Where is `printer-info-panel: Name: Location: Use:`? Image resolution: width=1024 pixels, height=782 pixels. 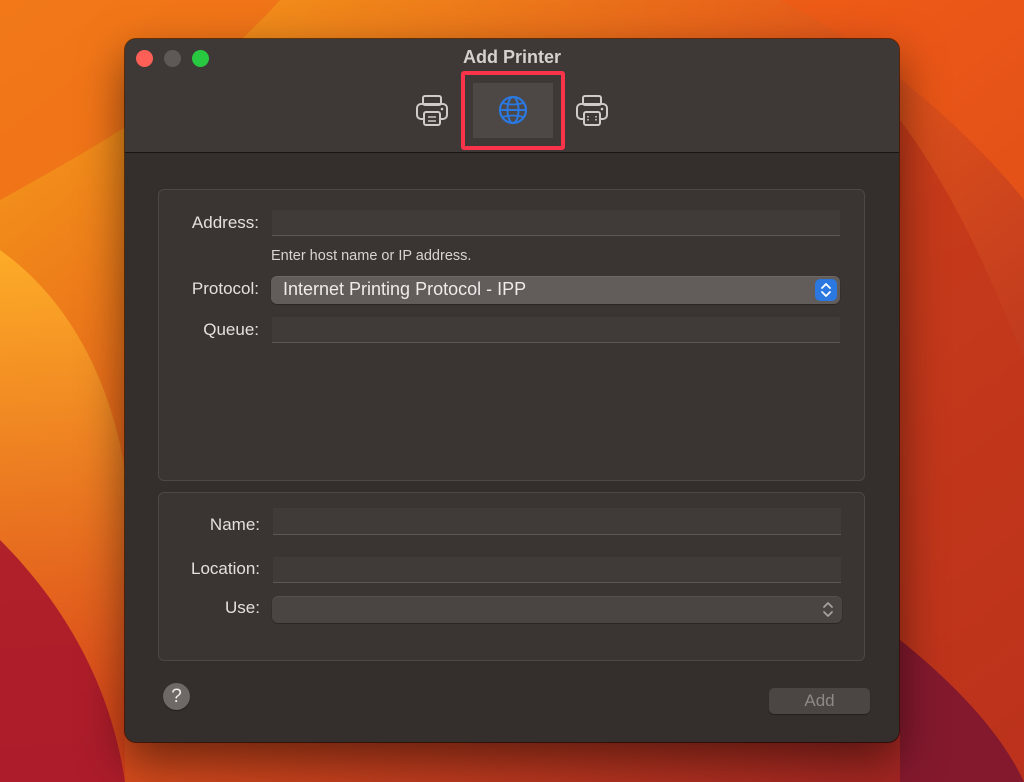 printer-info-panel: Name: Location: Use: is located at coordinates (511, 576).